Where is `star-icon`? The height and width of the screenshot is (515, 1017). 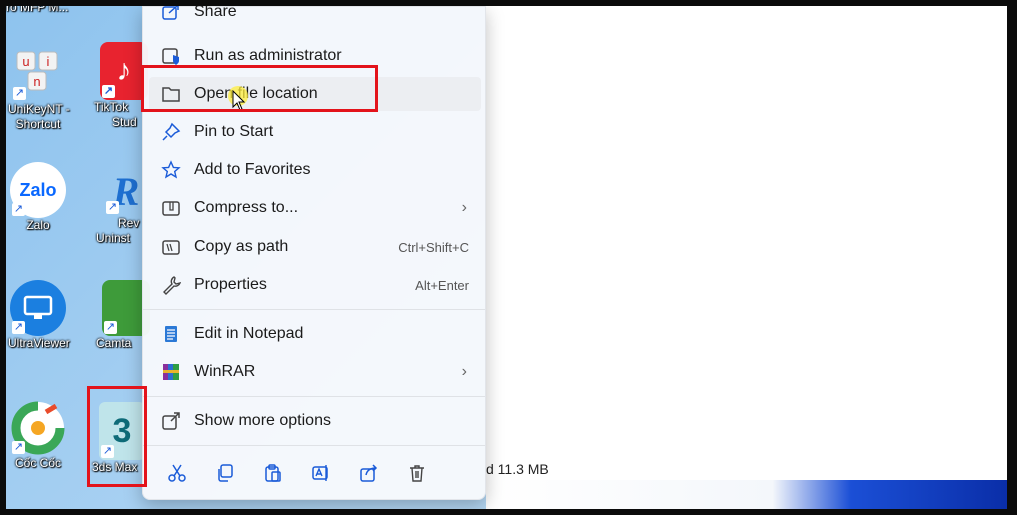
star-icon is located at coordinates (171, 170).